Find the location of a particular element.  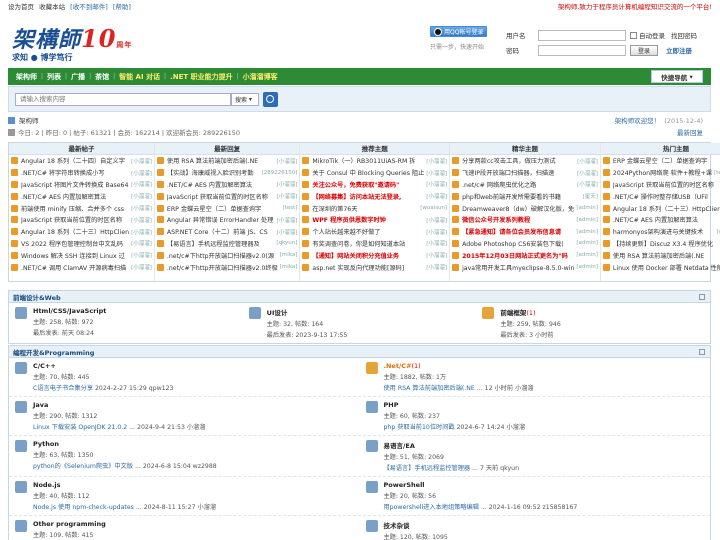

topic-title: 【通知】网站关闭积分充值业务 is located at coordinates (368, 255).